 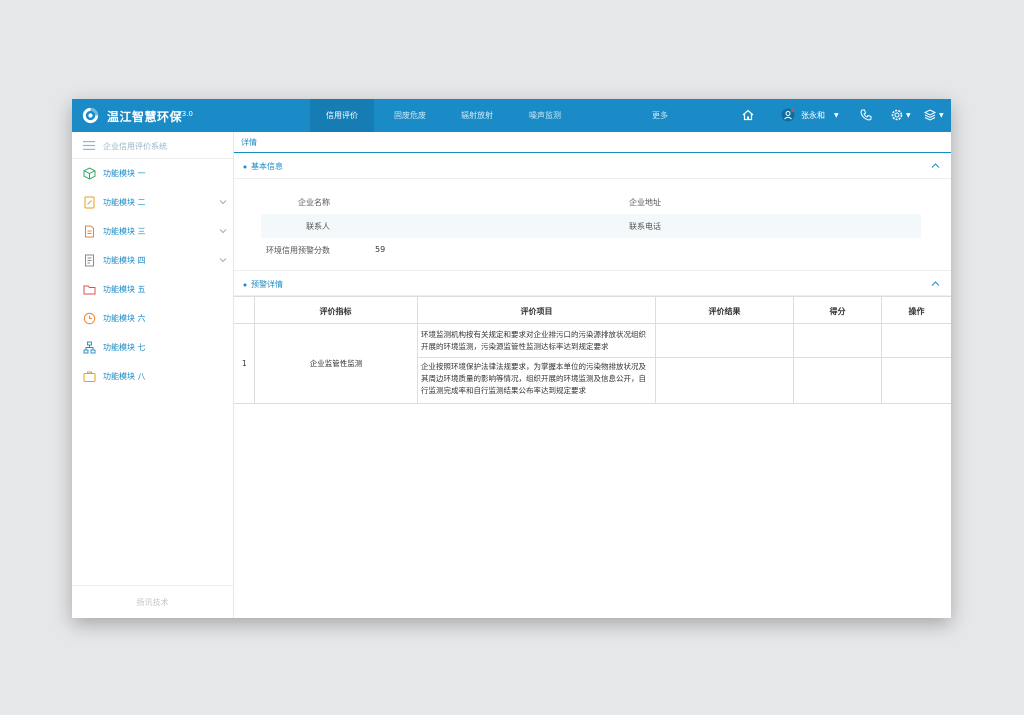 I want to click on col-header-action: 操作, so click(x=916, y=311).